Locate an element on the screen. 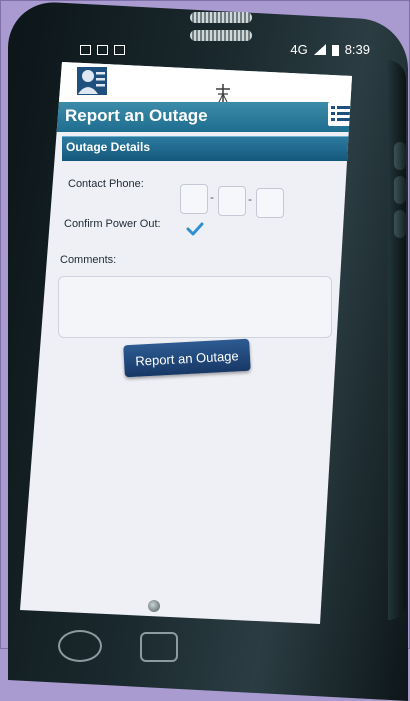 Image resolution: width=410 pixels, height=701 pixels. clock: 8:39 is located at coordinates (357, 49).